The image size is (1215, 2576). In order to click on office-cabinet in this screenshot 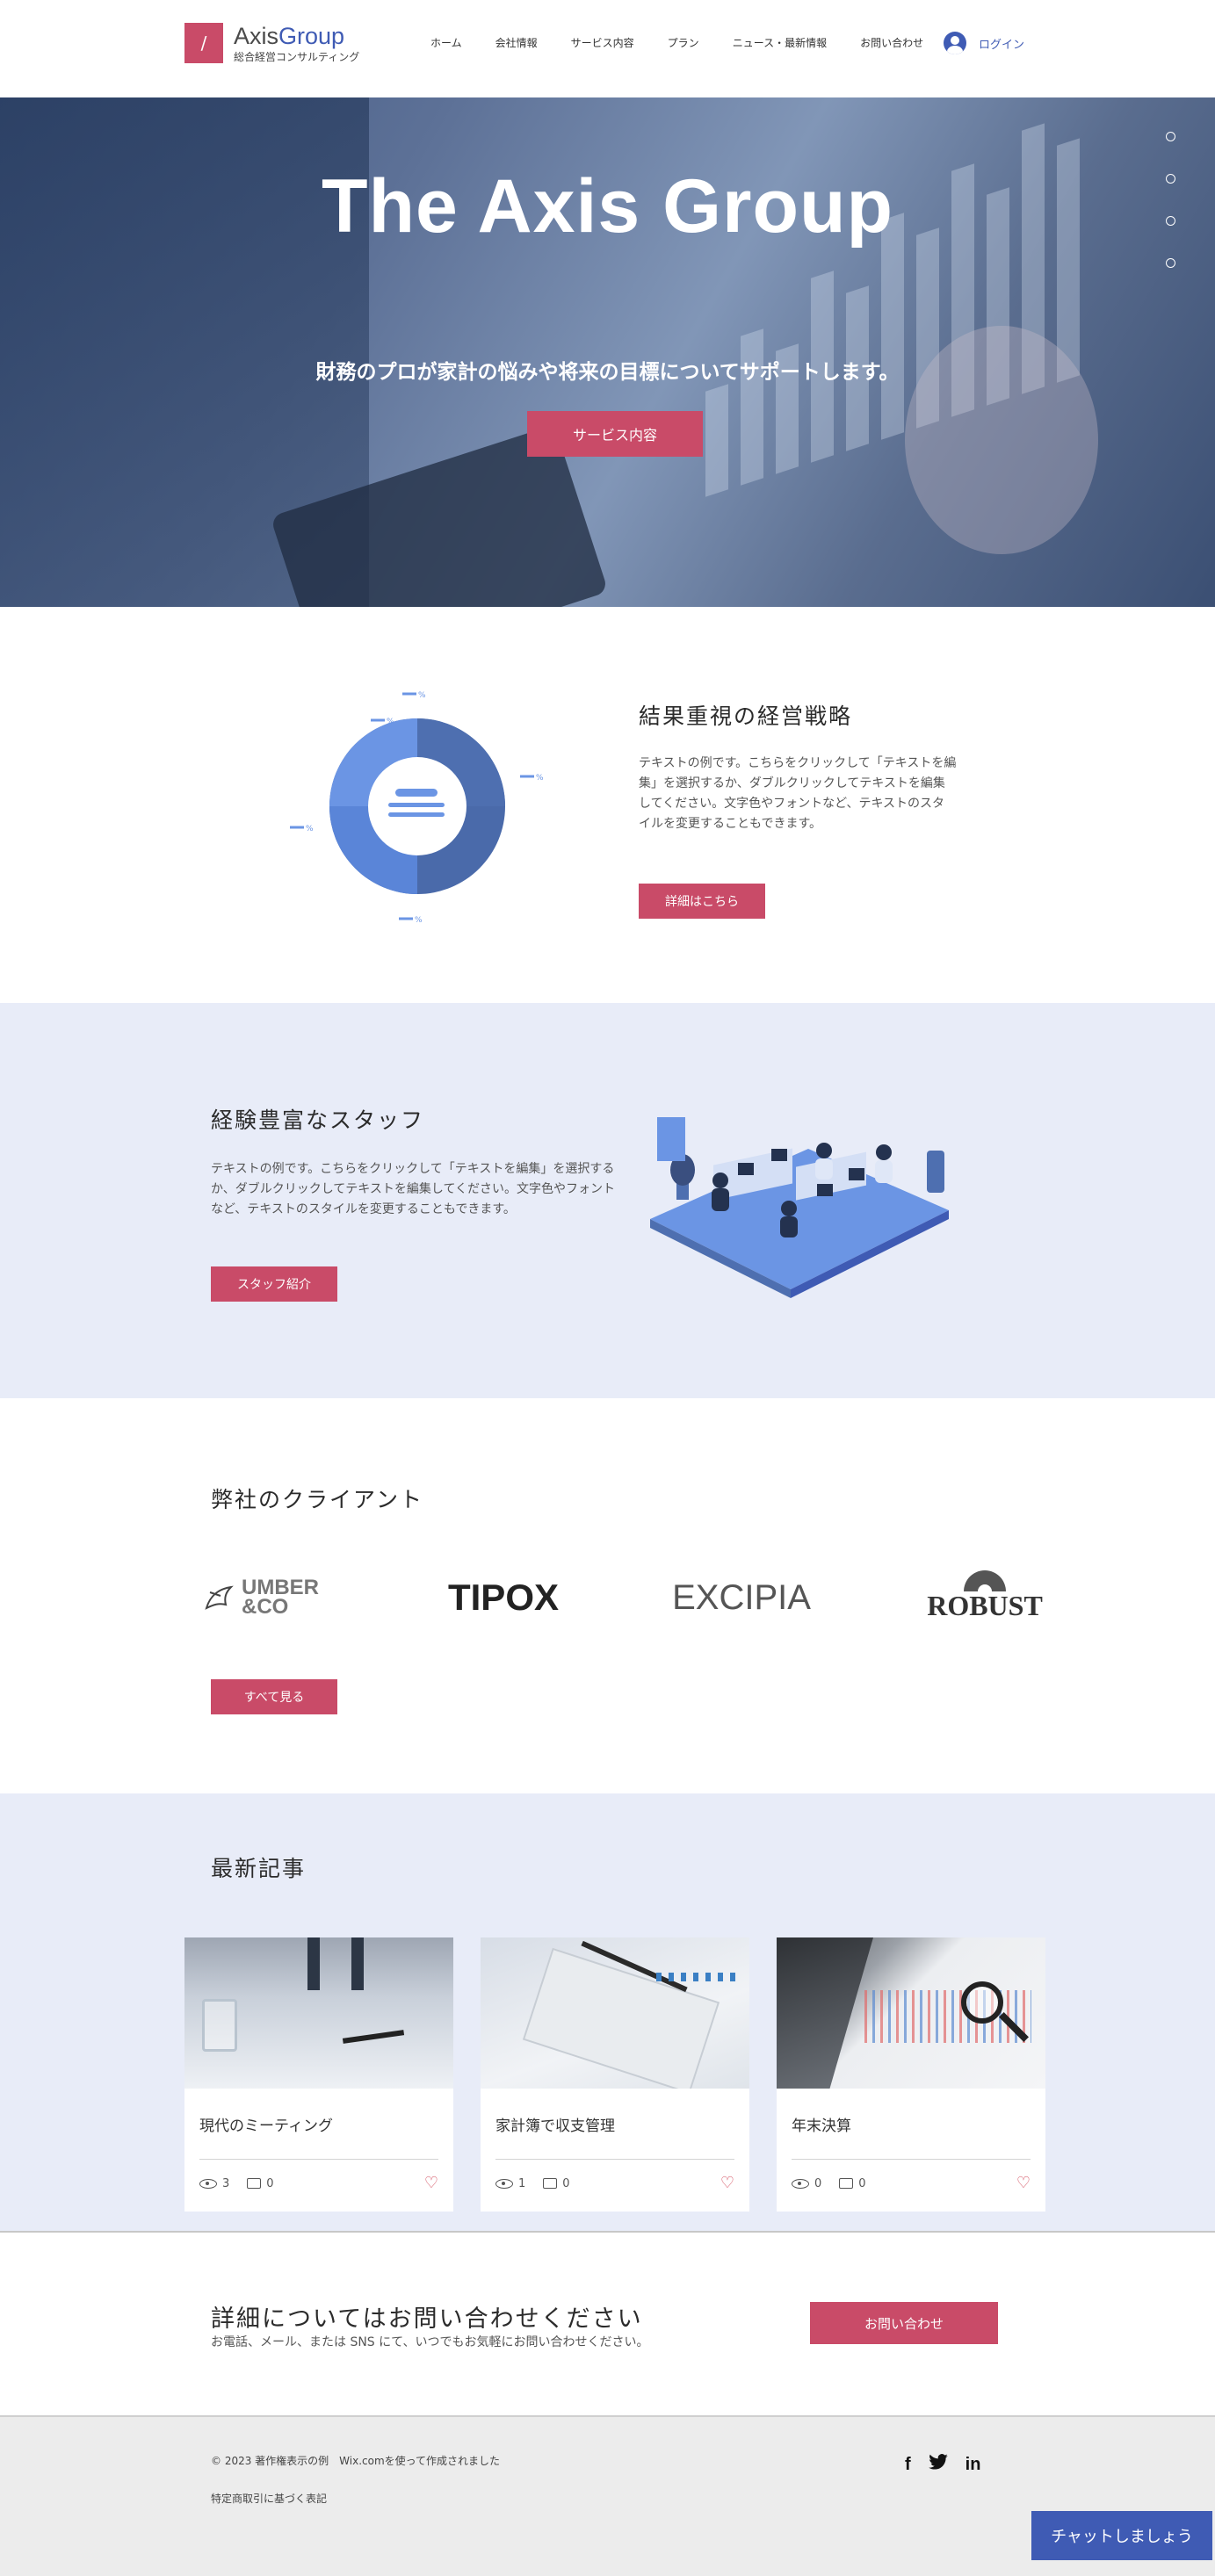, I will do `click(935, 1172)`.